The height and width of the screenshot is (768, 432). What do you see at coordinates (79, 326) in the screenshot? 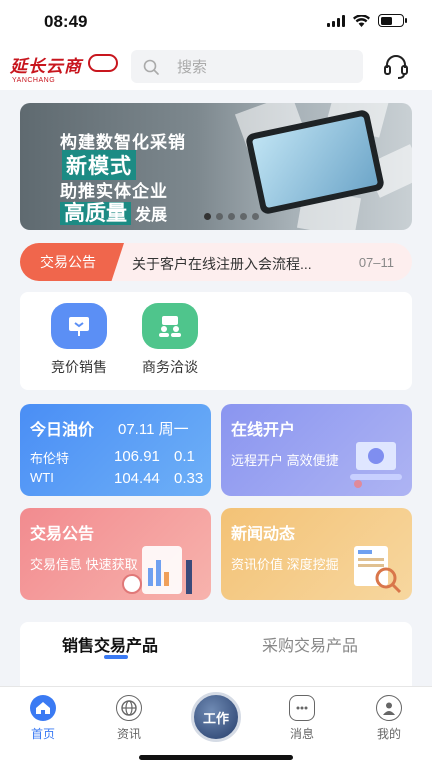
I see `bidding-icon` at bounding box center [79, 326].